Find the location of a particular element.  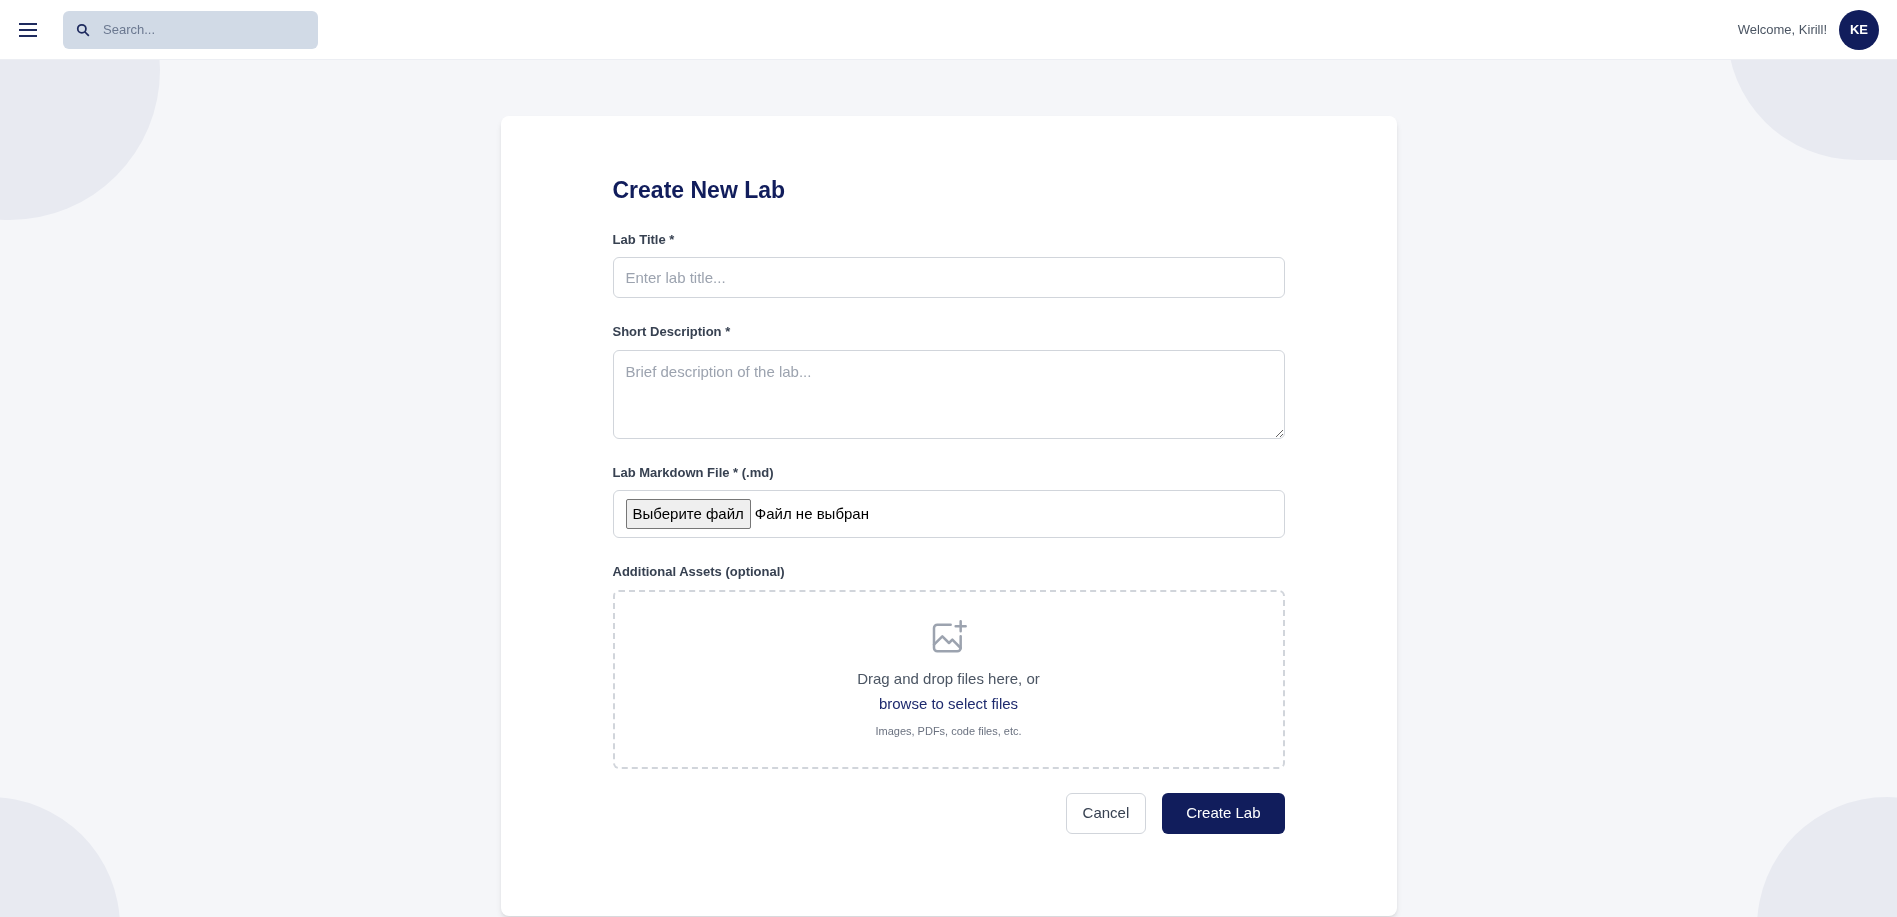

file-input: Выберите файл Файл не выбран is located at coordinates (948, 514).